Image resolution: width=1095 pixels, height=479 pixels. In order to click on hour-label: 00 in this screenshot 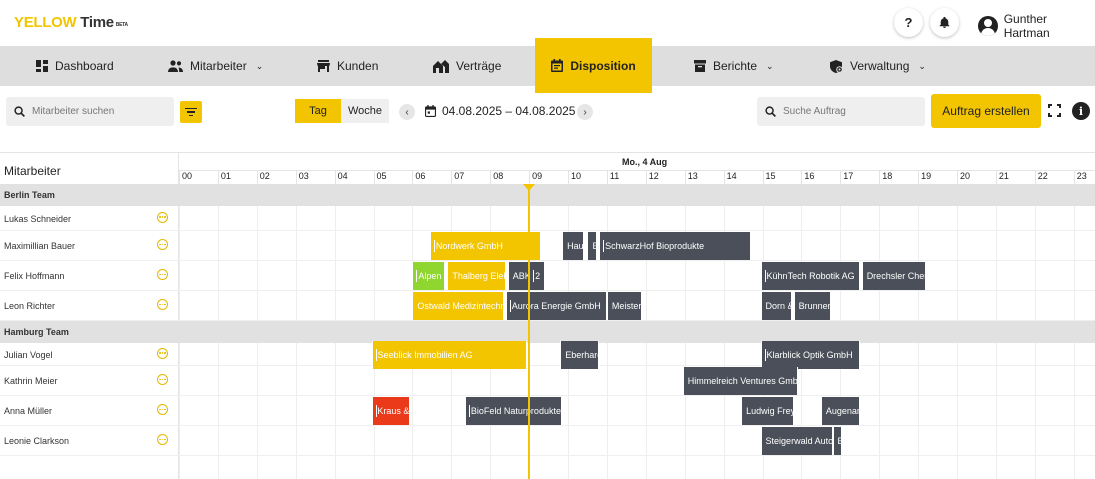, I will do `click(198, 178)`.